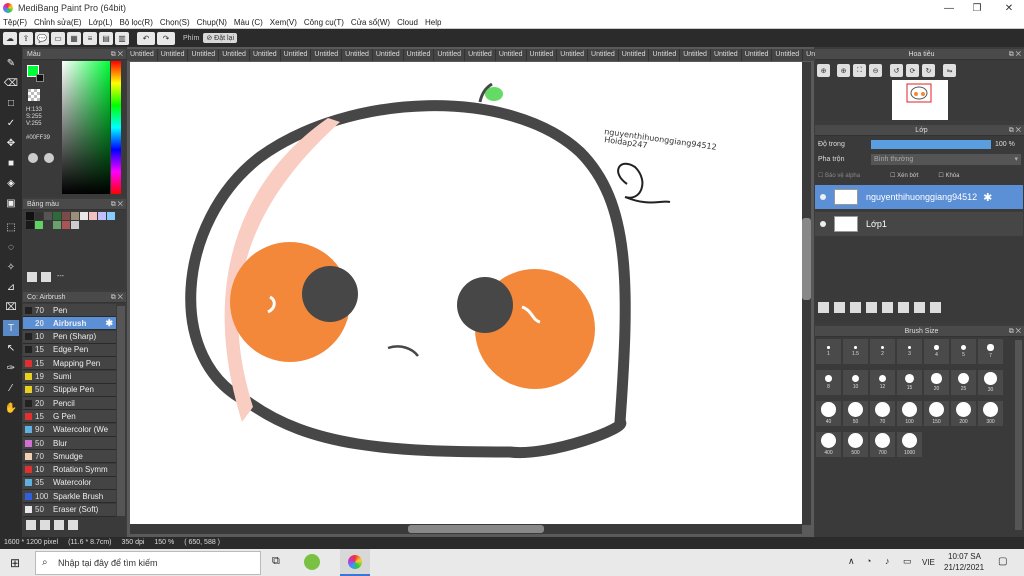 The height and width of the screenshot is (576, 1024). I want to click on cloud-icon: ☁, so click(10, 38).